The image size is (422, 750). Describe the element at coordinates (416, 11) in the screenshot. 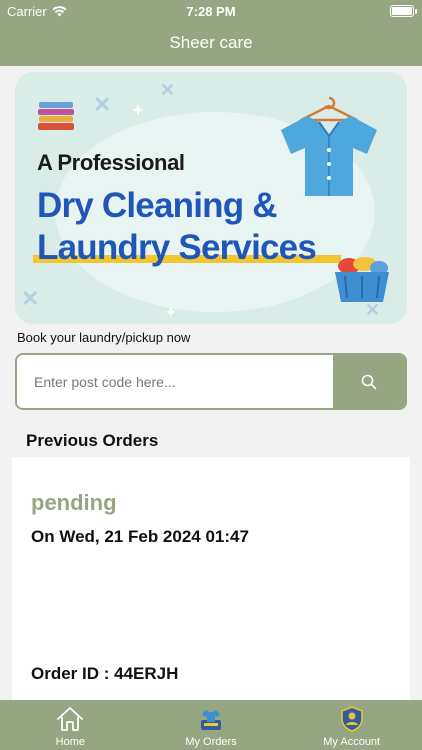

I see `battery-tip` at that location.